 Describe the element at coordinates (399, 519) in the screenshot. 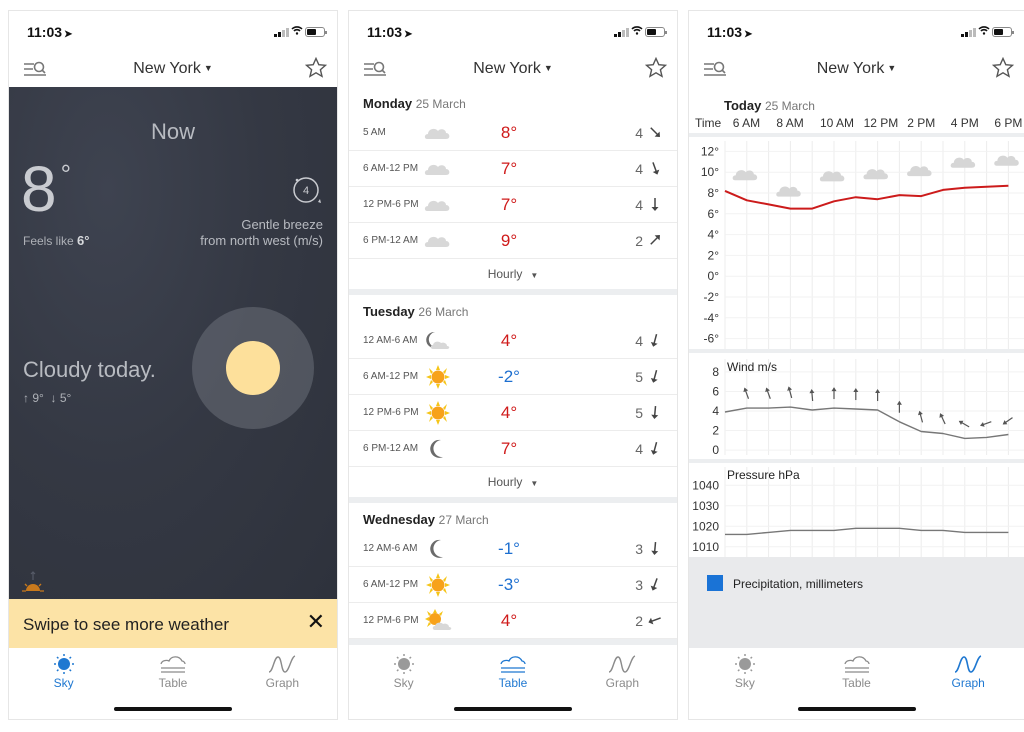

I see `day-name: Wednesday` at that location.